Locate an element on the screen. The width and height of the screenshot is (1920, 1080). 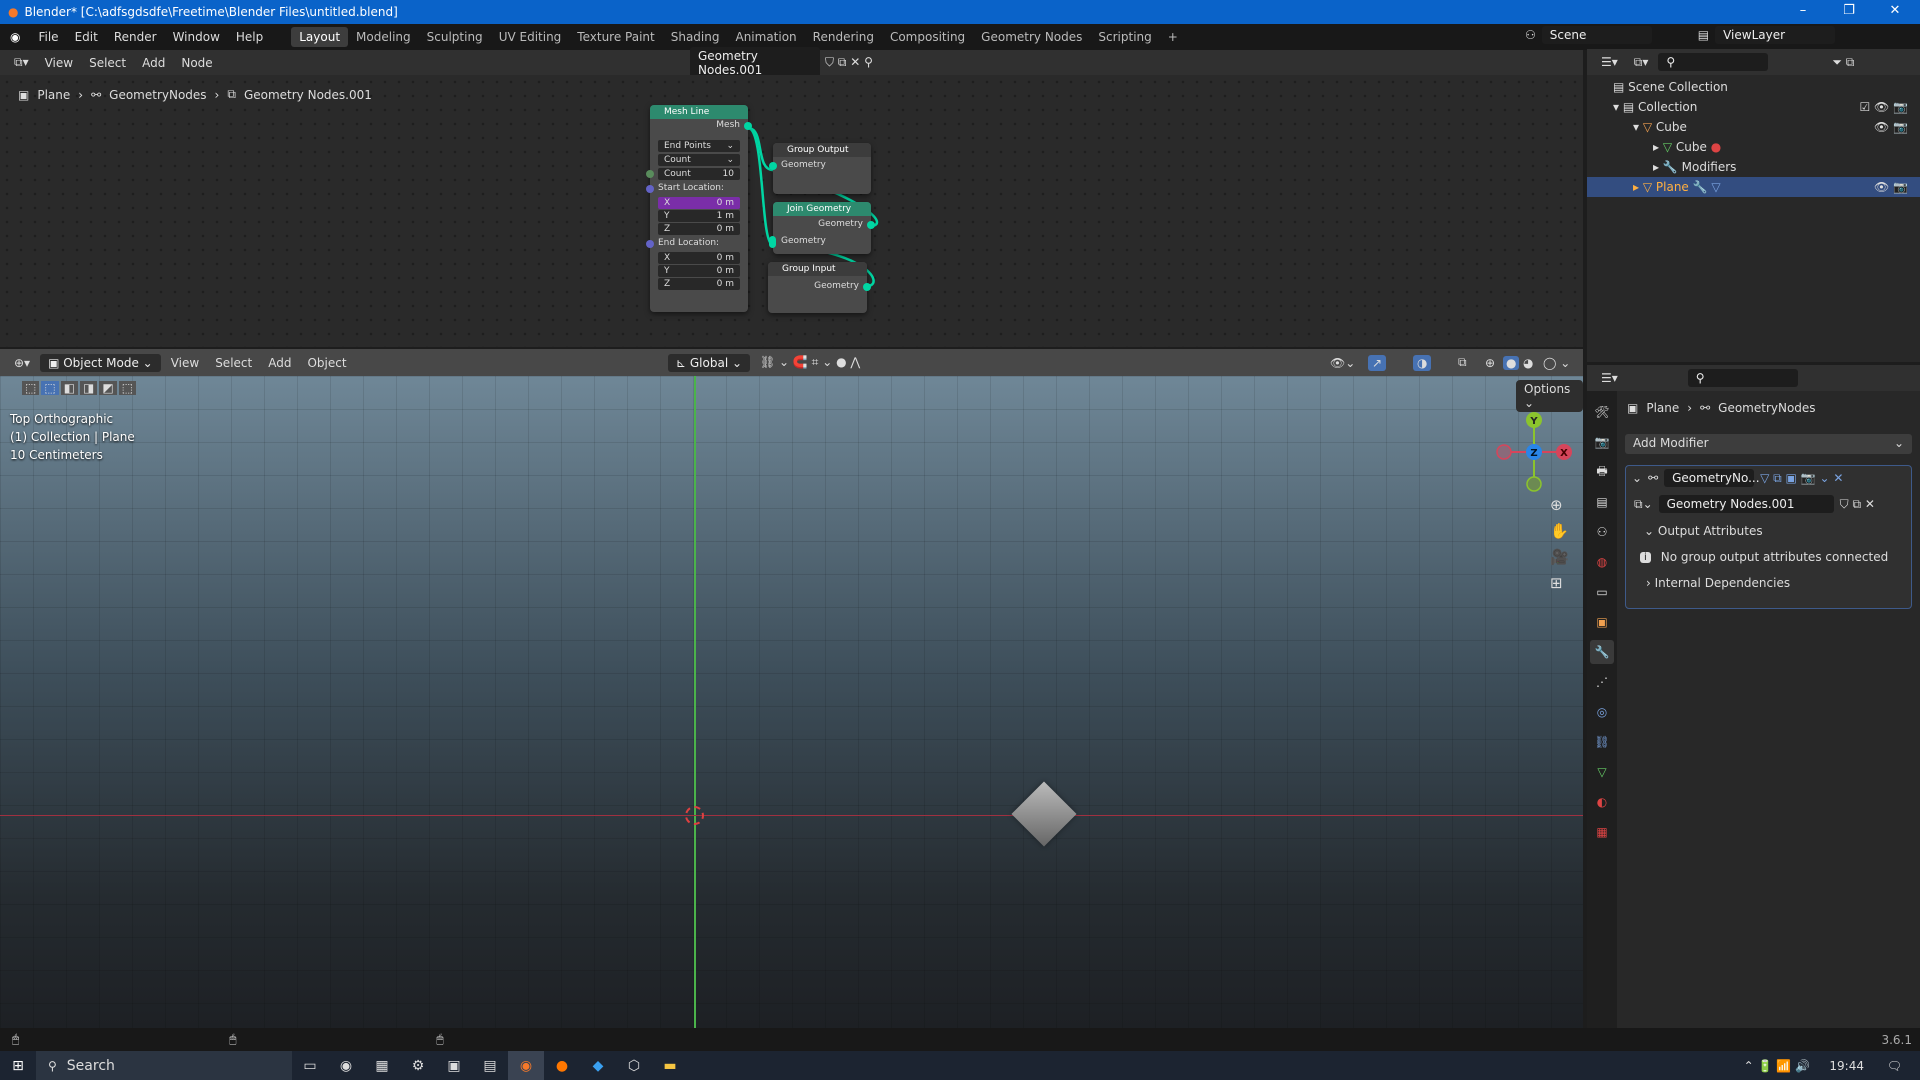
viewport-menu-select: Select is located at coordinates (233, 363).